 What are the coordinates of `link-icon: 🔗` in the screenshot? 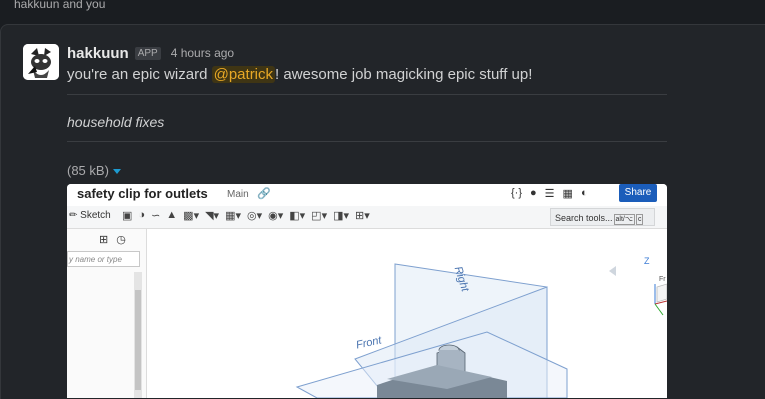 It's located at (264, 194).